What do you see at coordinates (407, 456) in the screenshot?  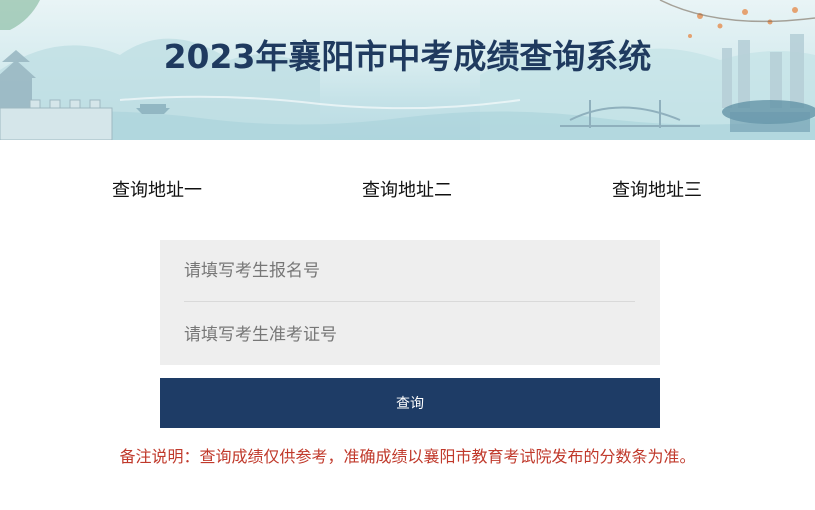 I see `disclaimer-note: 备注说明：查询成绩仅供参考，准确成绩以襄阳市教育考试院发布的分数条为准。` at bounding box center [407, 456].